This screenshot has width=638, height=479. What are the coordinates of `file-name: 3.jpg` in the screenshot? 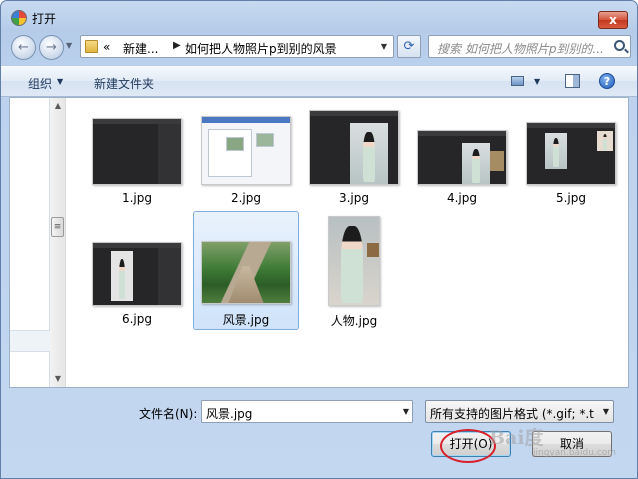 It's located at (354, 198).